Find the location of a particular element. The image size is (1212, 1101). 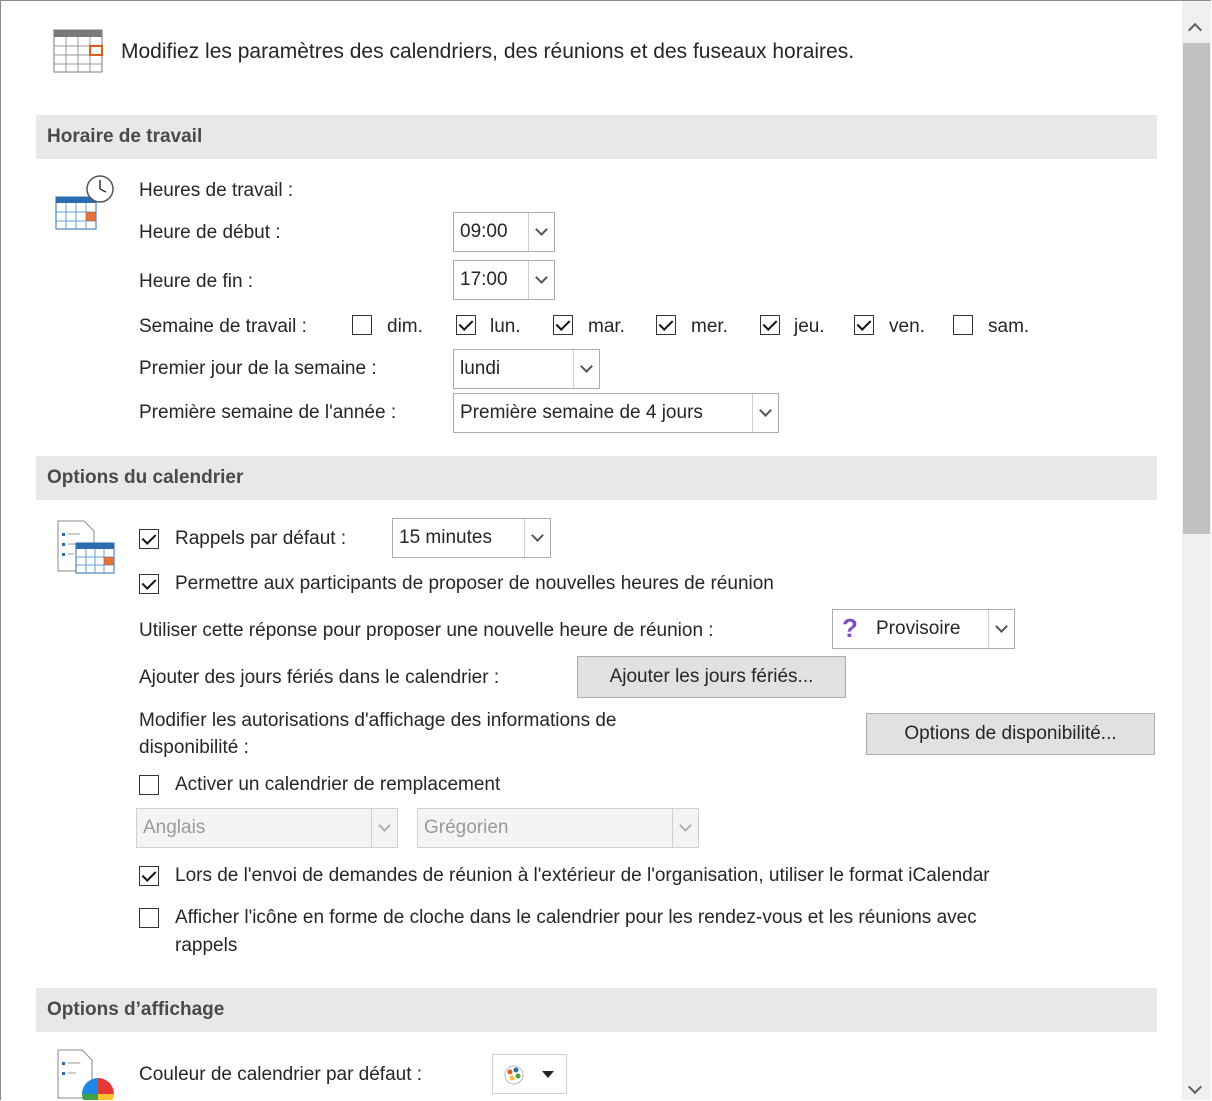

caret-down-icon is located at coordinates (548, 1074).